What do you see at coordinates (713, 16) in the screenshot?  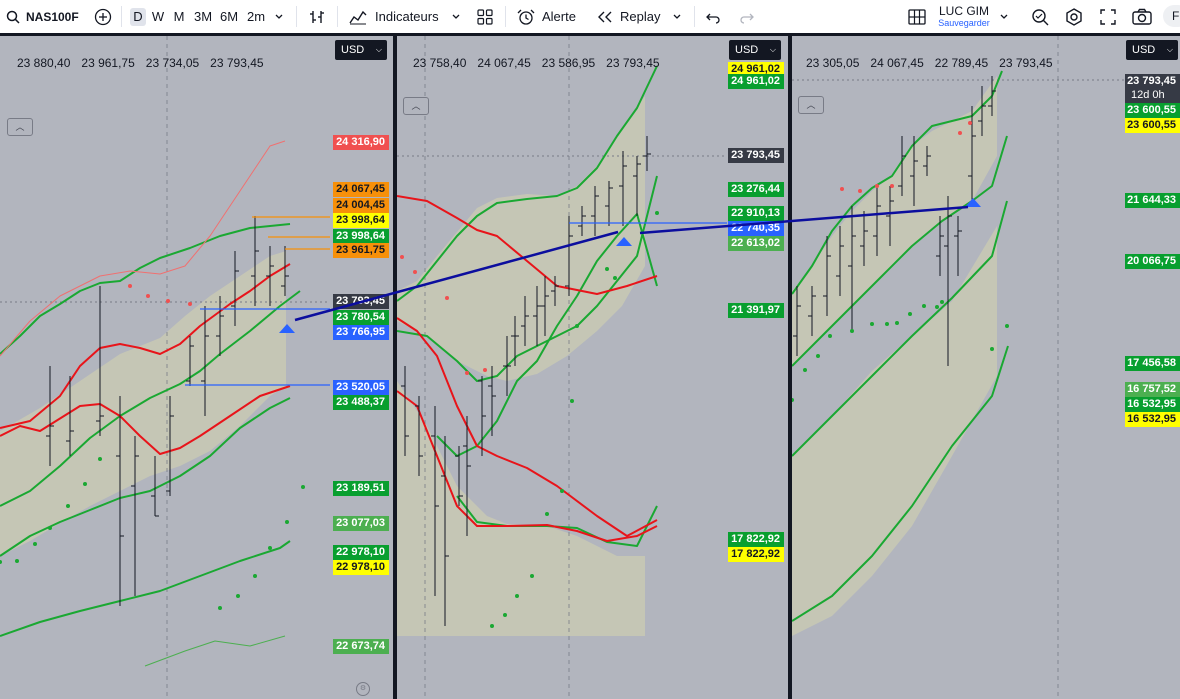 I see `undo-button` at bounding box center [713, 16].